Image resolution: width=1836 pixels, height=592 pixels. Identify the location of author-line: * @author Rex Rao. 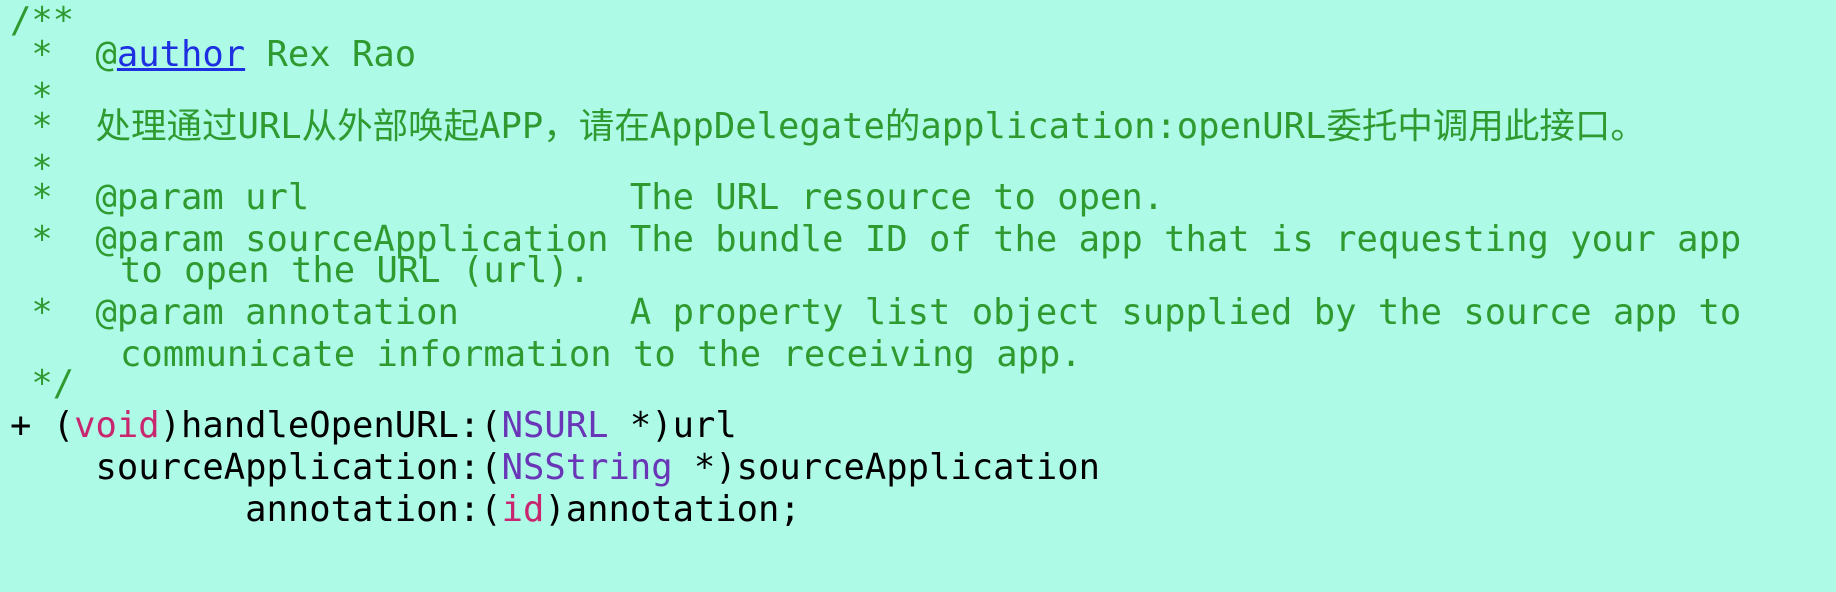
(213, 55).